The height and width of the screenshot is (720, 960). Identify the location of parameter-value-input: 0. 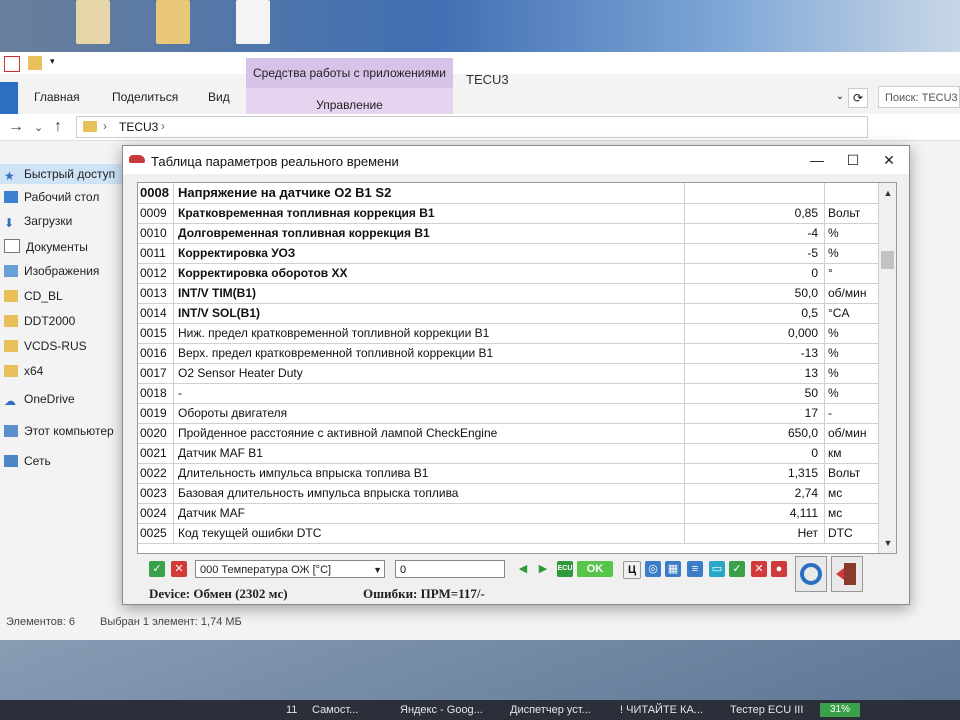
(450, 569).